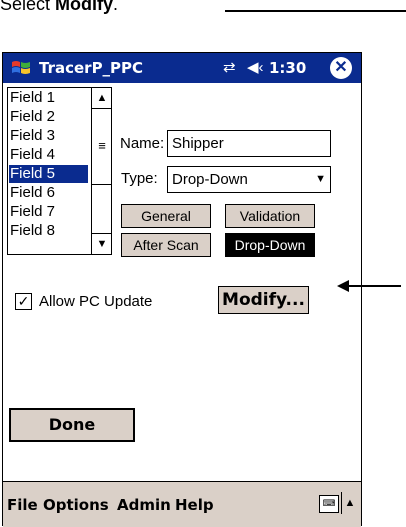 This screenshot has width=406, height=527. Describe the element at coordinates (48, 212) in the screenshot. I see `list-item: Field 7` at that location.